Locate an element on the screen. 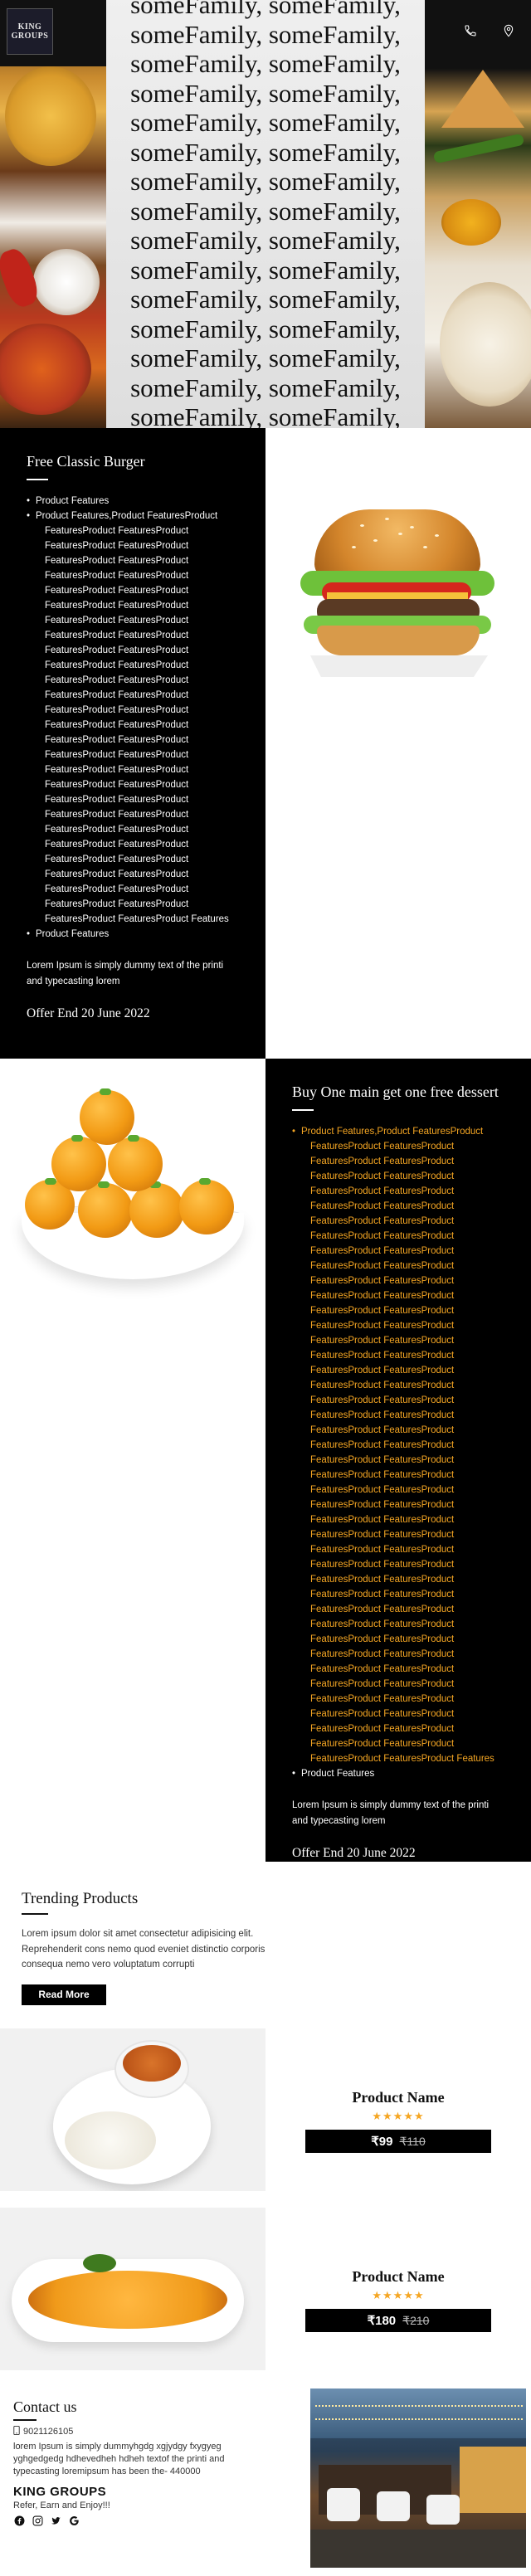 The width and height of the screenshot is (531, 2576). facebook-icon is located at coordinates (19, 2521).